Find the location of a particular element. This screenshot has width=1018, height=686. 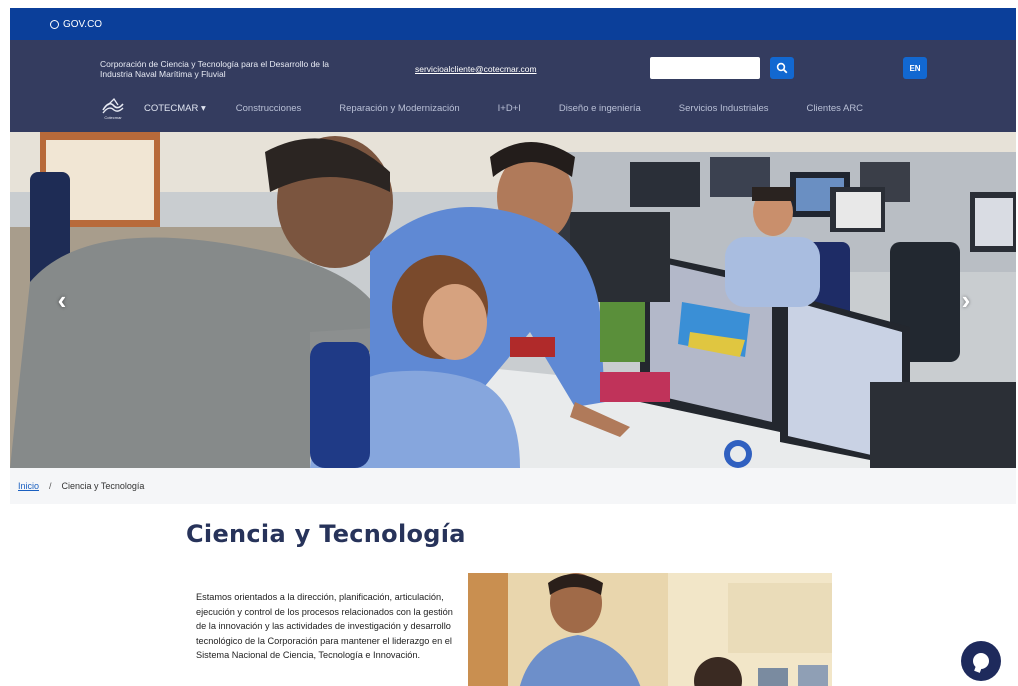

email-link: servicioalcliente@cotecmar.com is located at coordinates (476, 69).